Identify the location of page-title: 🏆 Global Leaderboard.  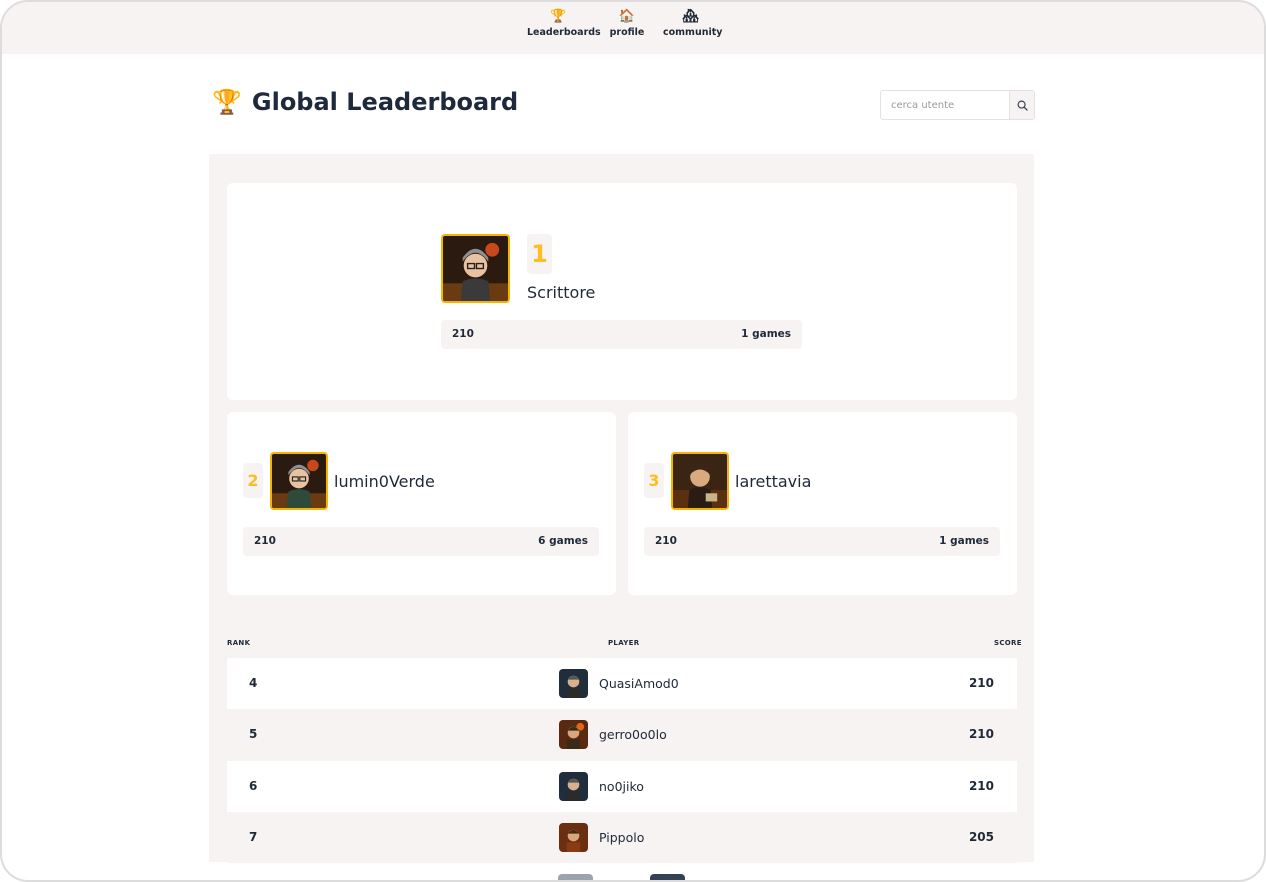
(365, 102).